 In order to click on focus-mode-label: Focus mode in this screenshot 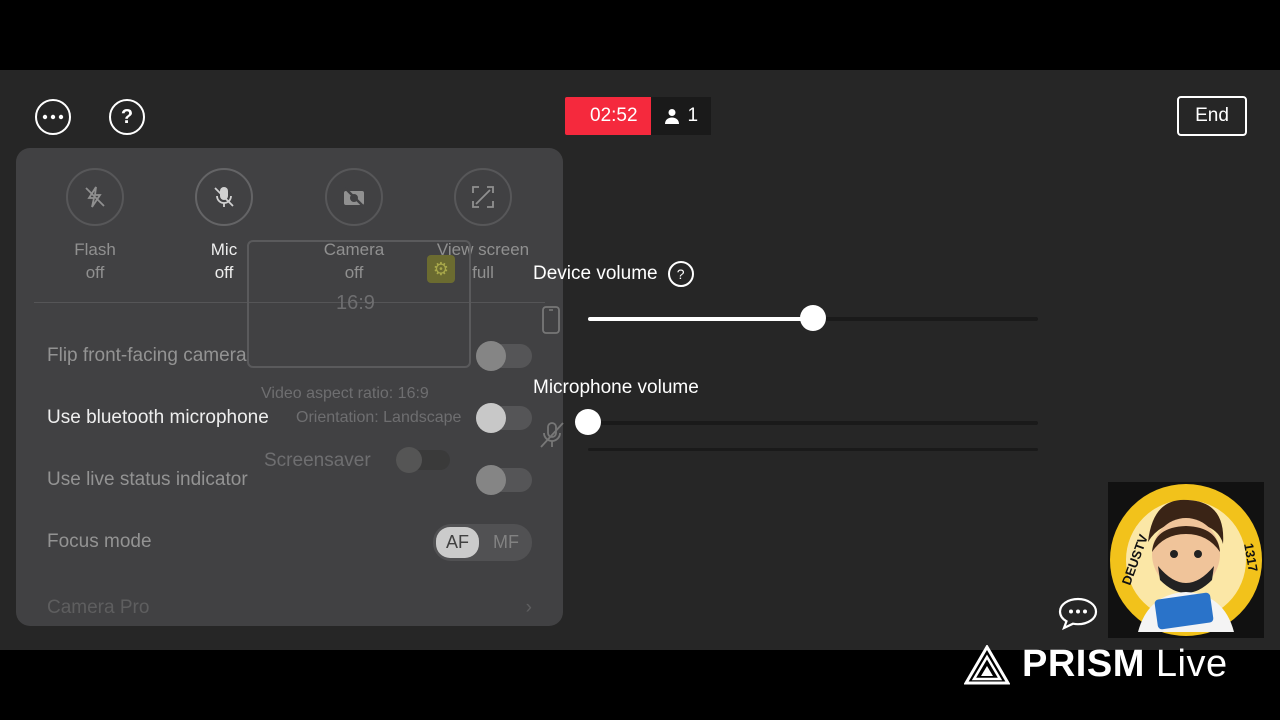, I will do `click(99, 541)`.